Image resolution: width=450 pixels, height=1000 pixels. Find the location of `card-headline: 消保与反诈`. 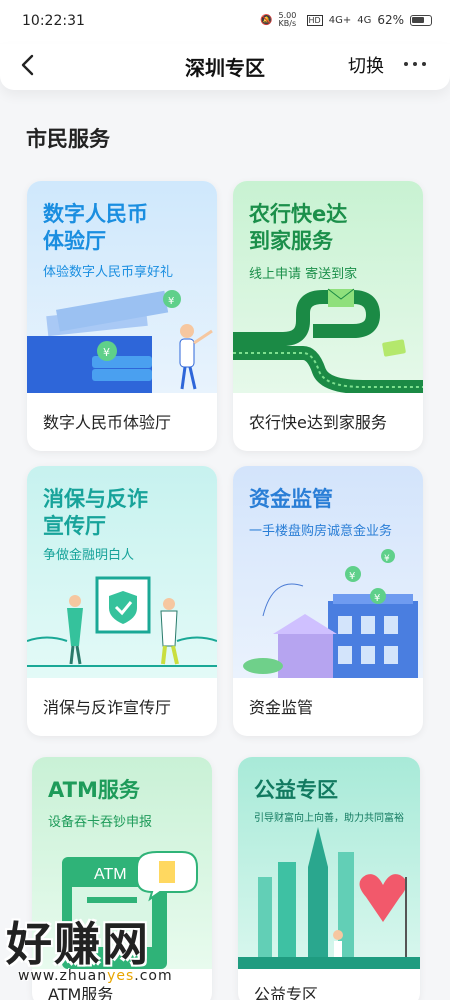

card-headline: 消保与反诈 is located at coordinates (95, 499).